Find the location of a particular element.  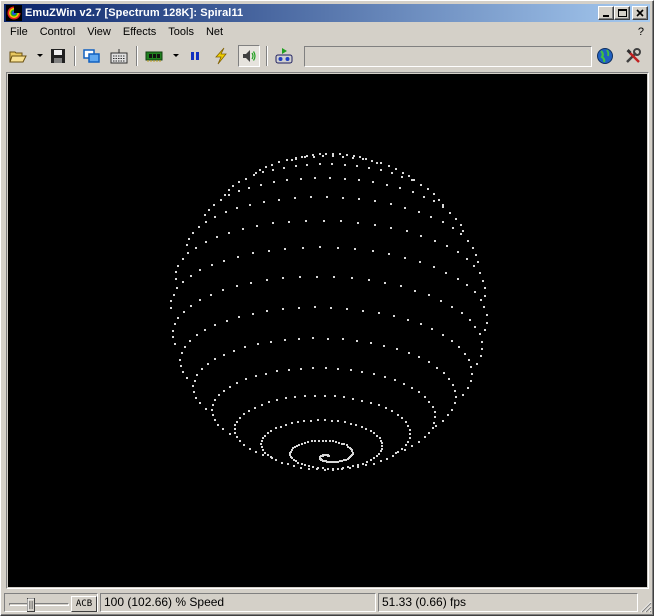

copy-button is located at coordinates (92, 56).